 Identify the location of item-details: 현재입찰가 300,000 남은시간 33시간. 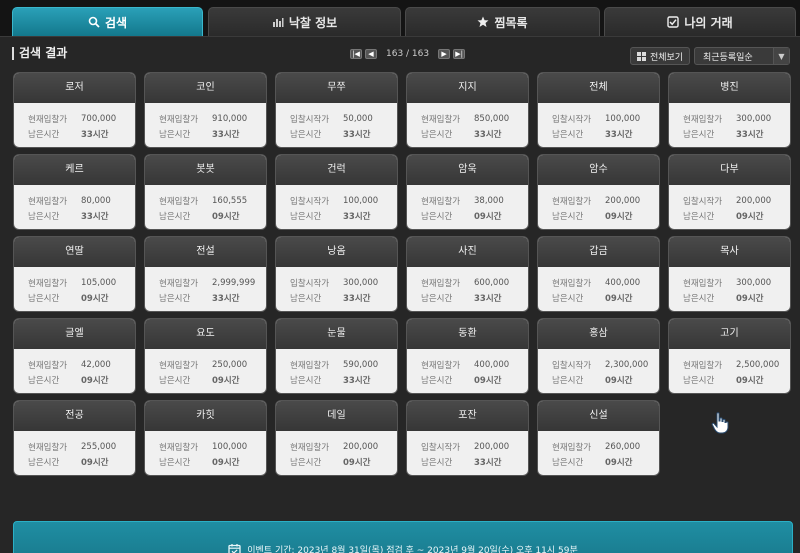
(729, 122).